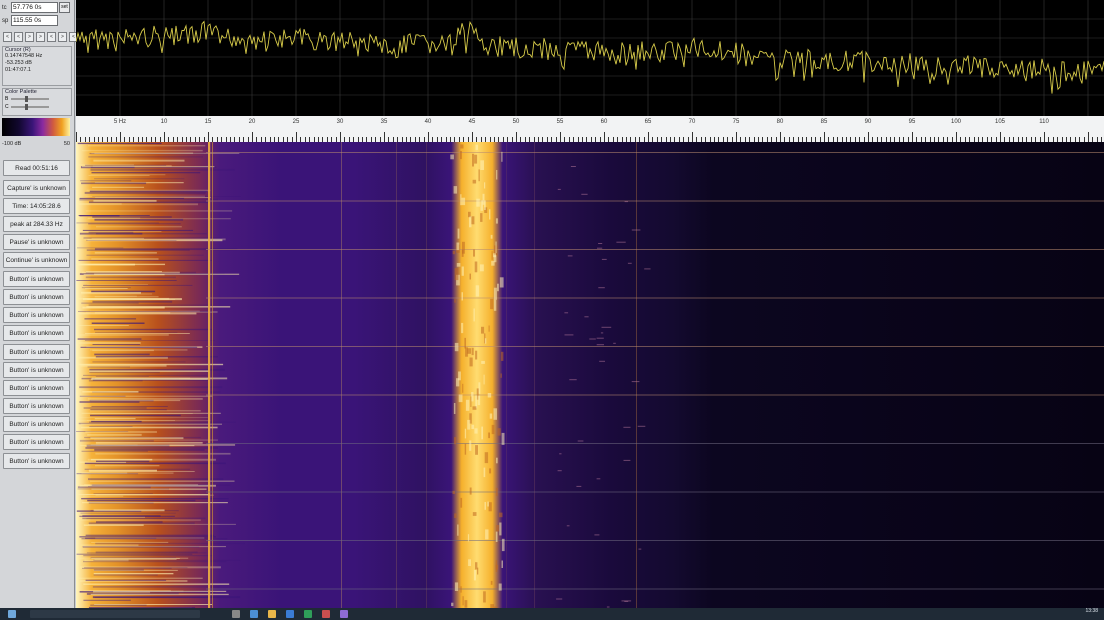  What do you see at coordinates (30, 107) in the screenshot?
I see `contrast-slider` at bounding box center [30, 107].